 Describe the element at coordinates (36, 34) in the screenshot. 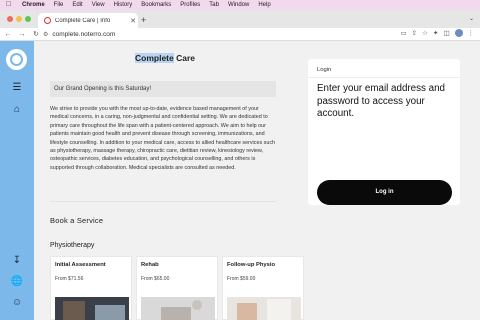

I see `reload-icon: ↻` at that location.